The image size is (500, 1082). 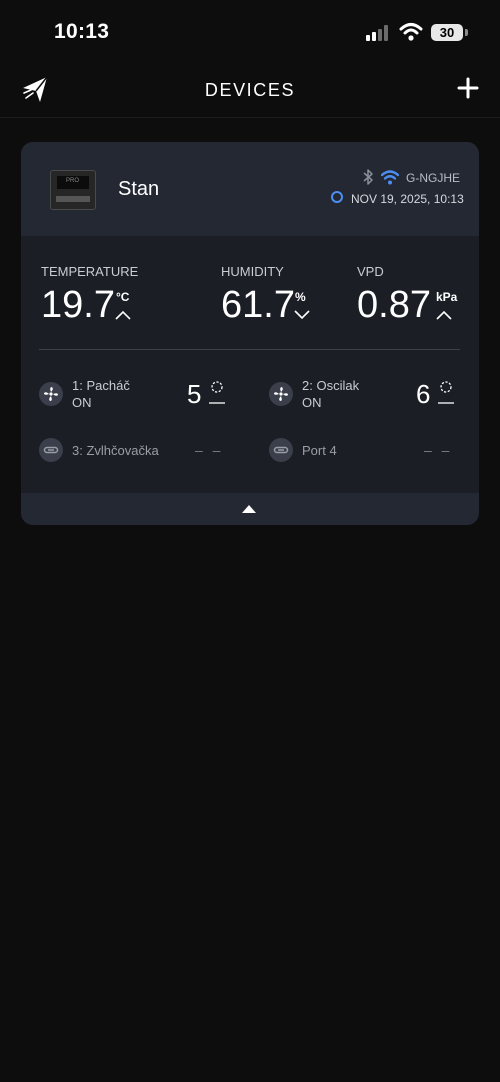 What do you see at coordinates (407, 199) in the screenshot?
I see `last-update-timestamp: NOV 19, 2025, 10:13` at bounding box center [407, 199].